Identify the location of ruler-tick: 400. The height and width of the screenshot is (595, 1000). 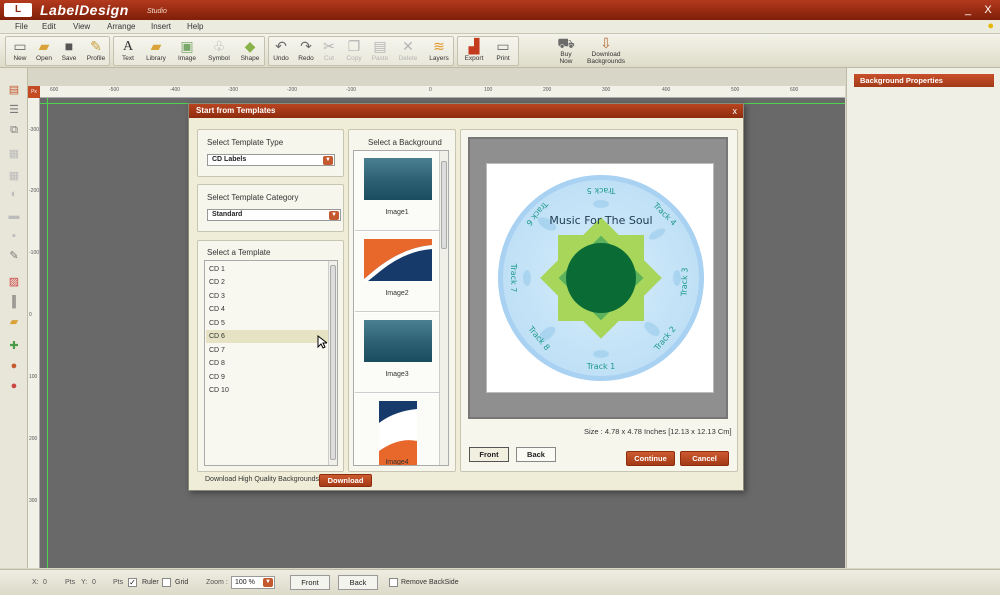
(666, 90).